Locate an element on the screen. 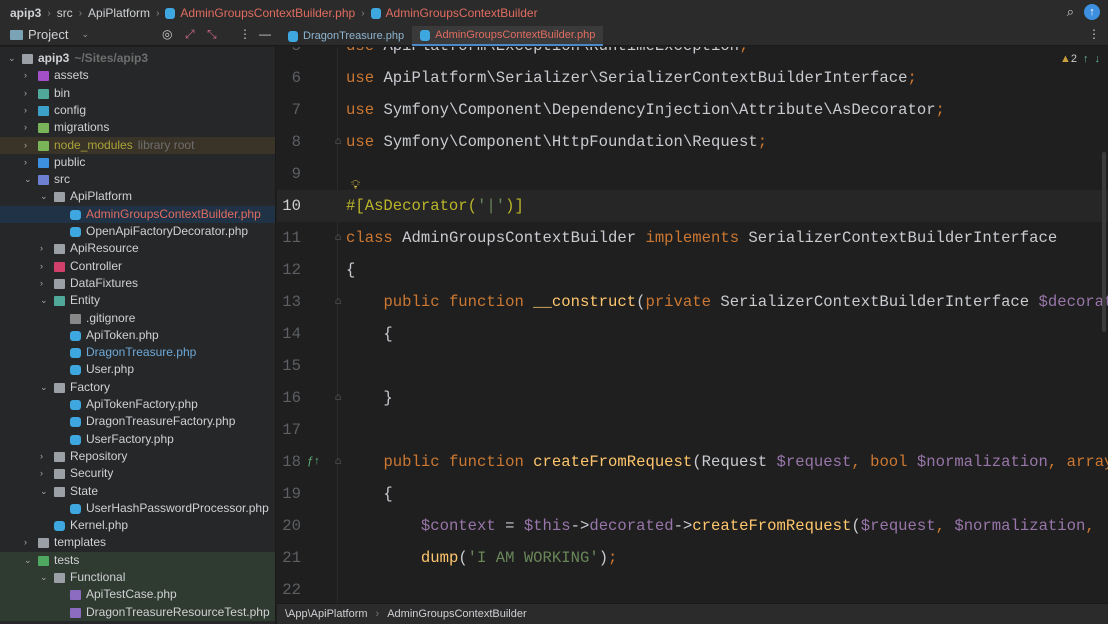 The image size is (1108, 624). code-token: implements is located at coordinates (697, 238).